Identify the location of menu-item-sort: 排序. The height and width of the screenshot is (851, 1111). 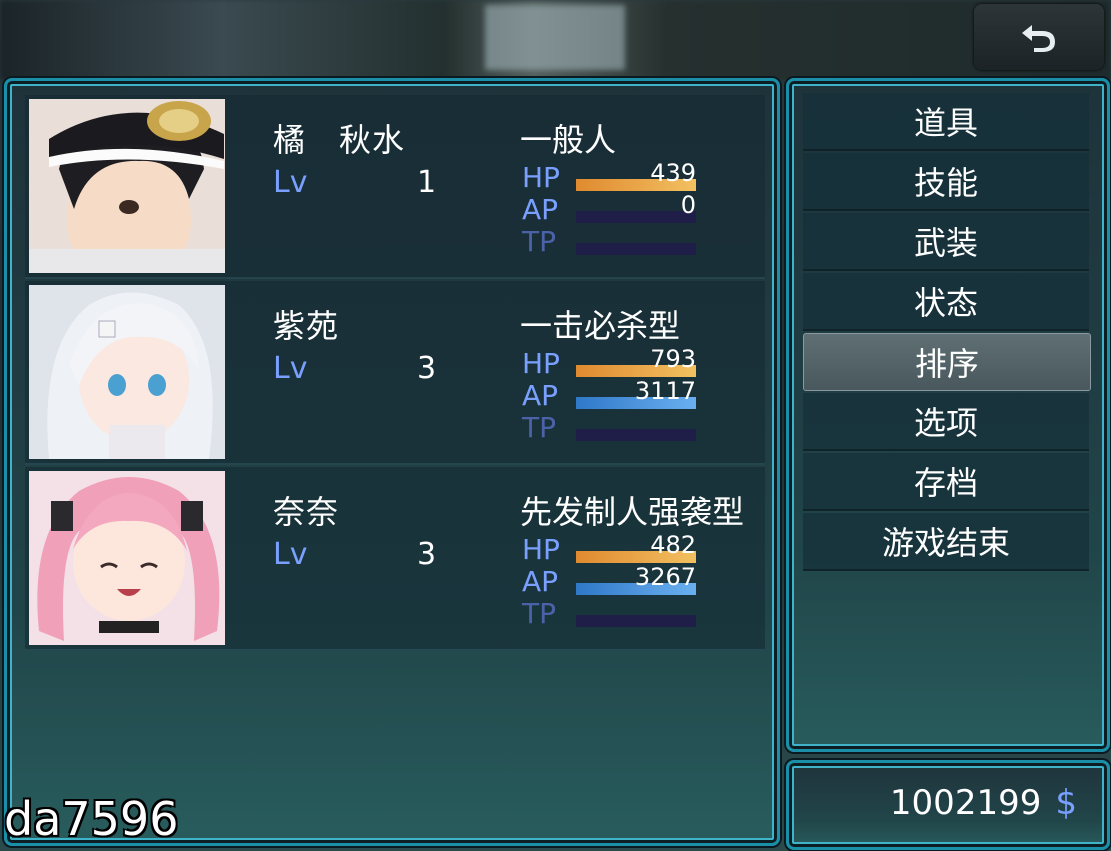
(947, 362).